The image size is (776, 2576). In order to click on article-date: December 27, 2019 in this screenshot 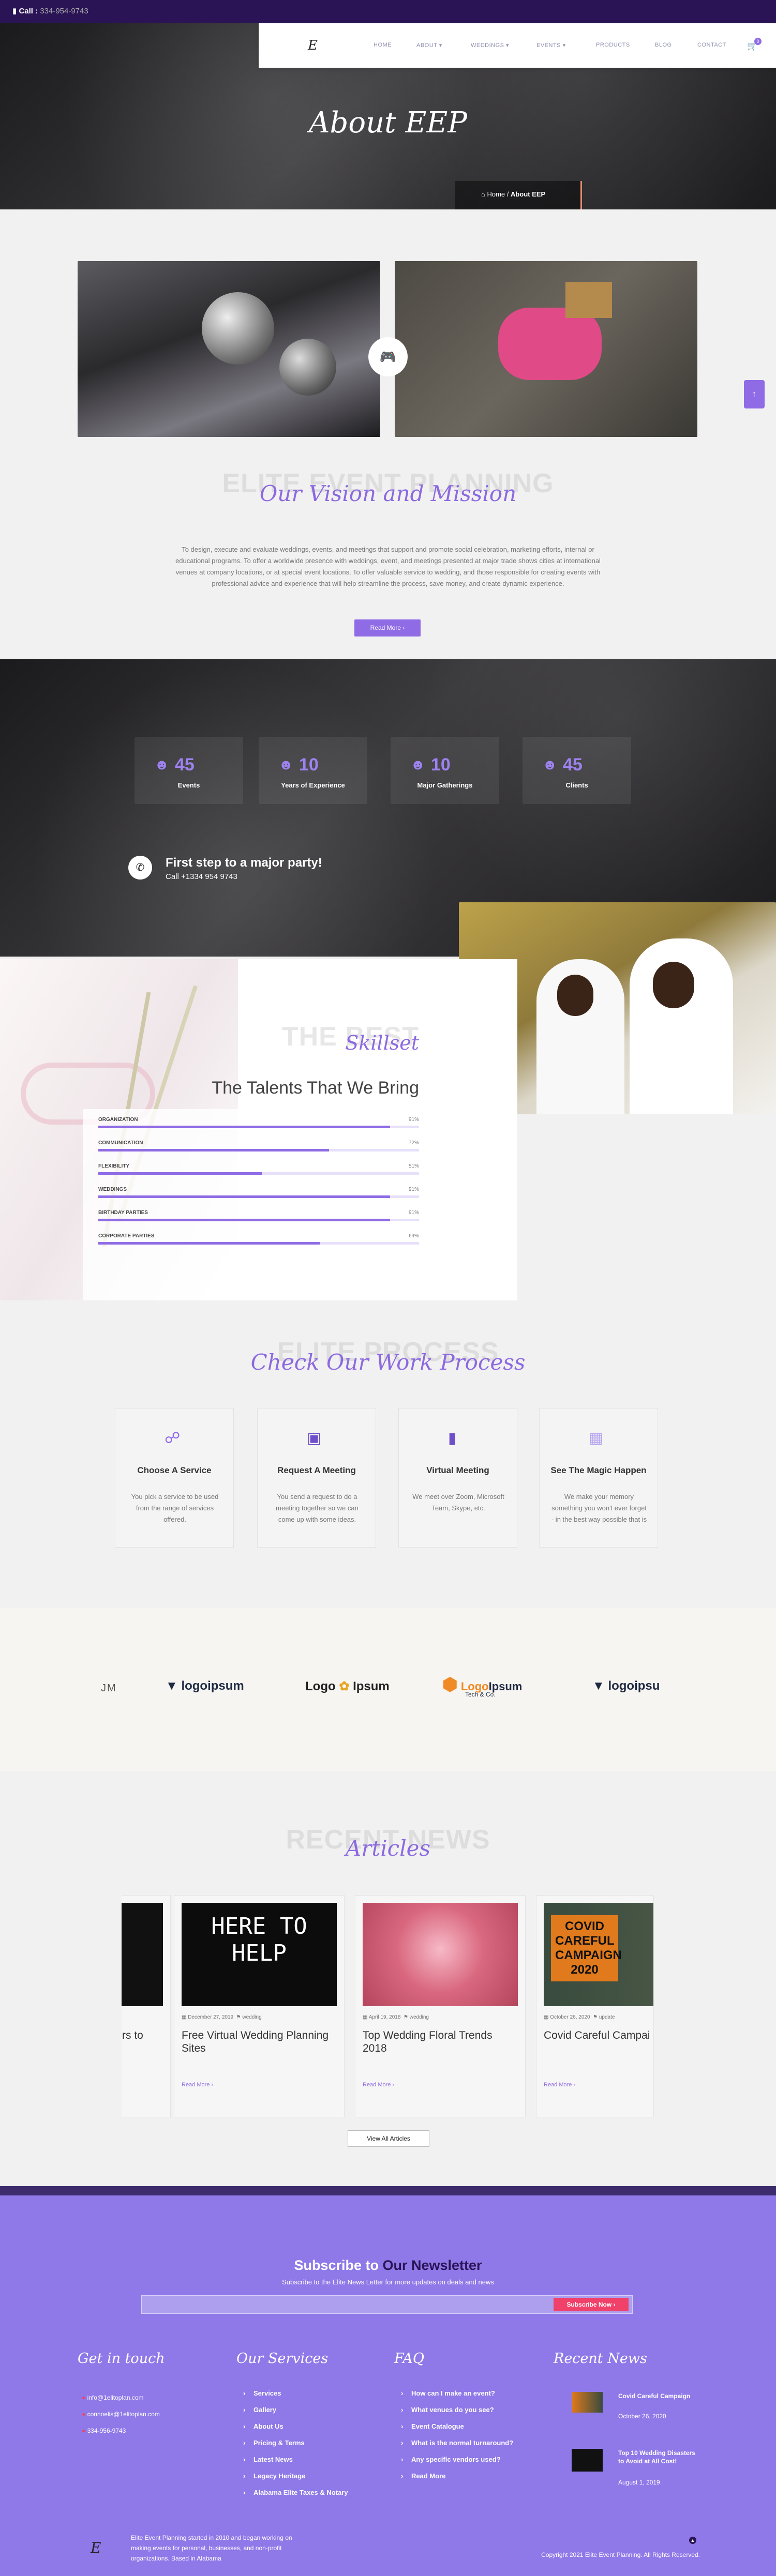, I will do `click(211, 2017)`.